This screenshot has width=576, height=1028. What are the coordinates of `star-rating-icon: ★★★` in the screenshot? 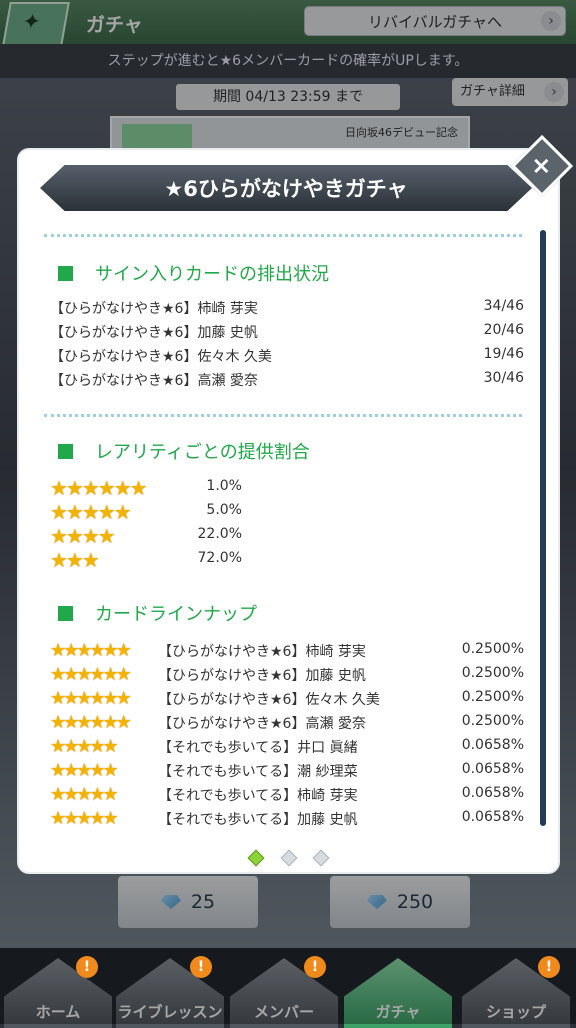 It's located at (75, 560).